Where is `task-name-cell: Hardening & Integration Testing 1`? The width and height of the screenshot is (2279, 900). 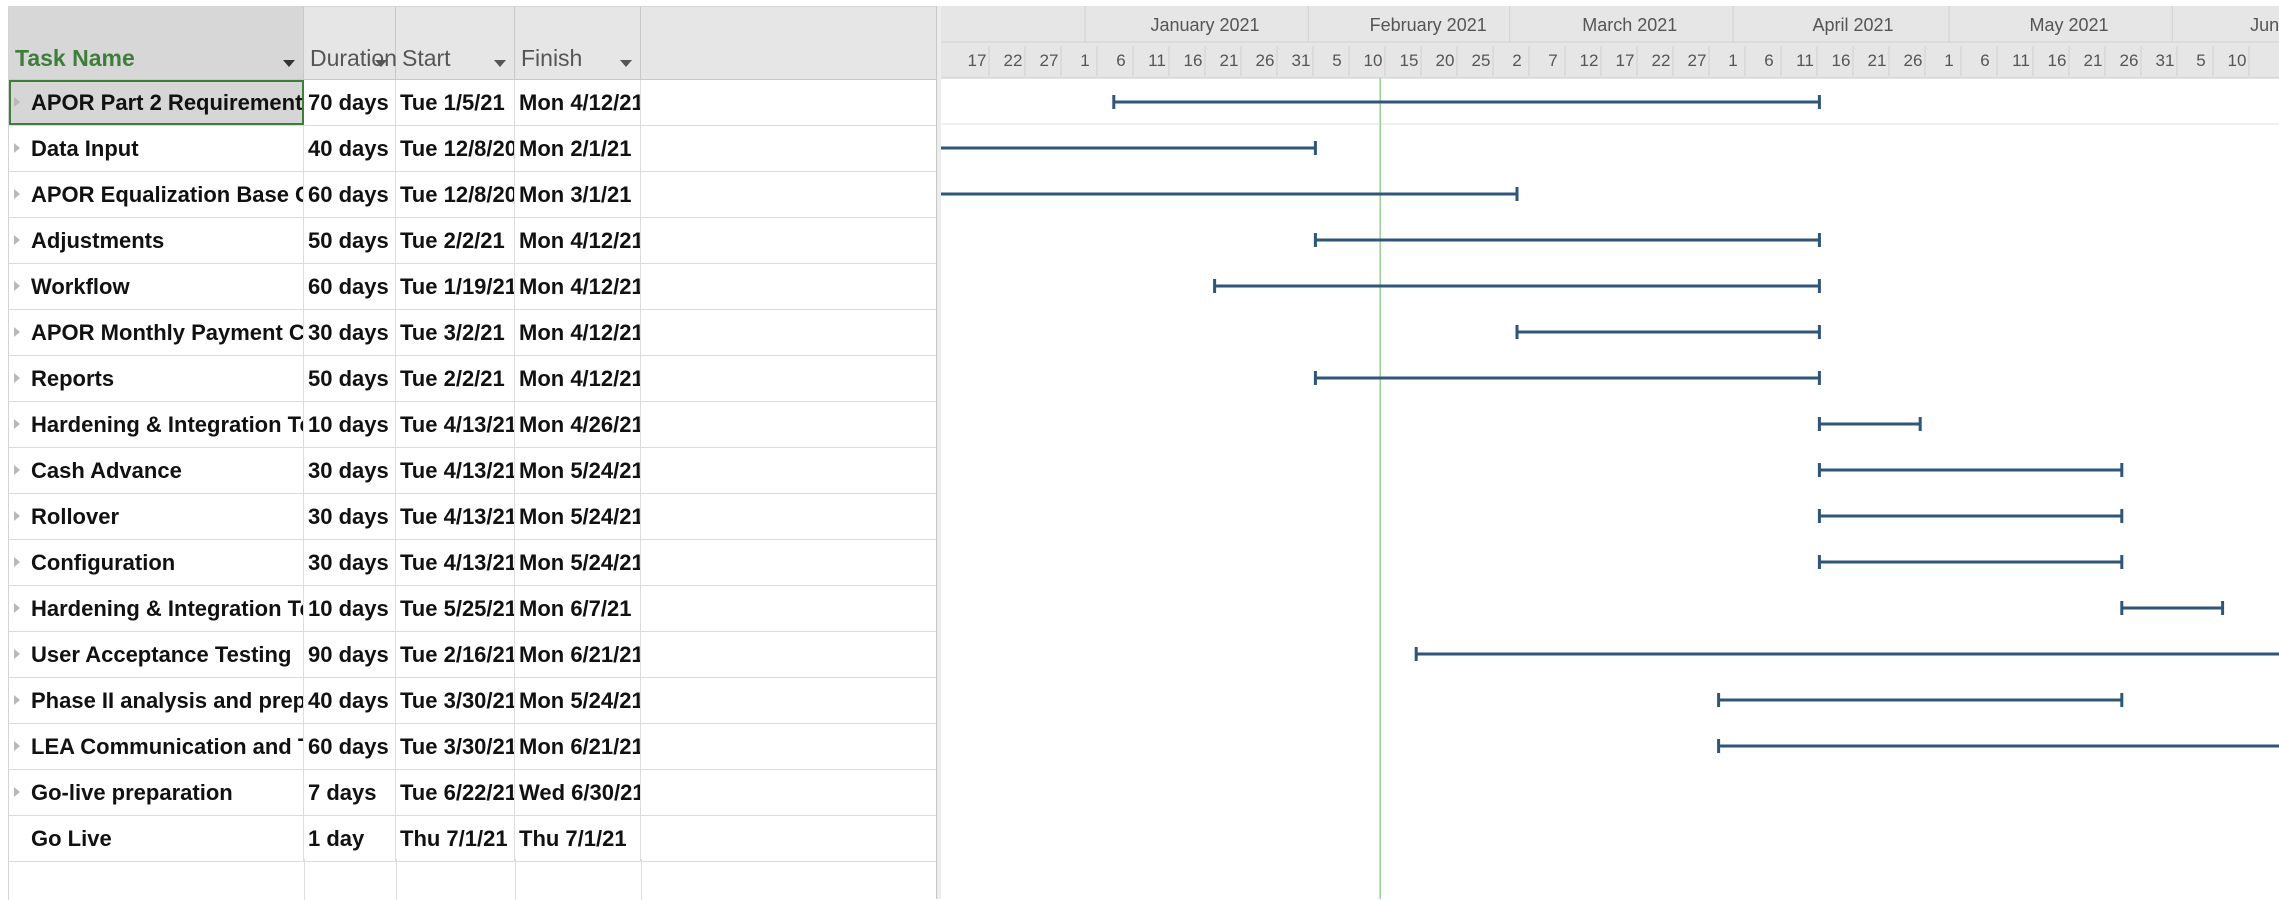 task-name-cell: Hardening & Integration Testing 1 is located at coordinates (156, 424).